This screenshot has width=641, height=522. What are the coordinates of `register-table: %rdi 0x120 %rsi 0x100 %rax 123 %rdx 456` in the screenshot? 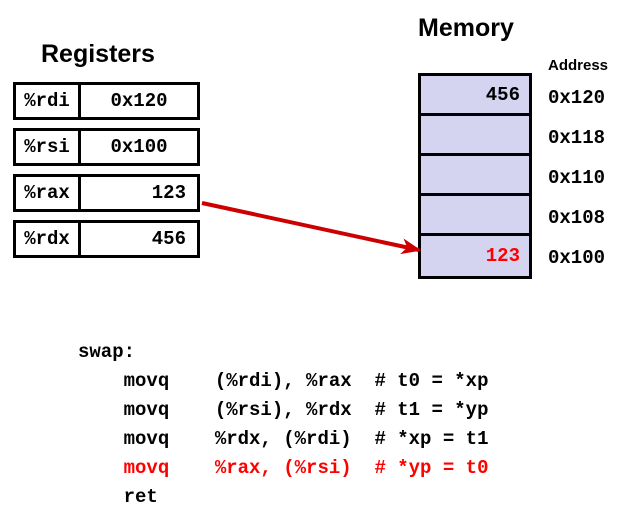 It's located at (106, 174).